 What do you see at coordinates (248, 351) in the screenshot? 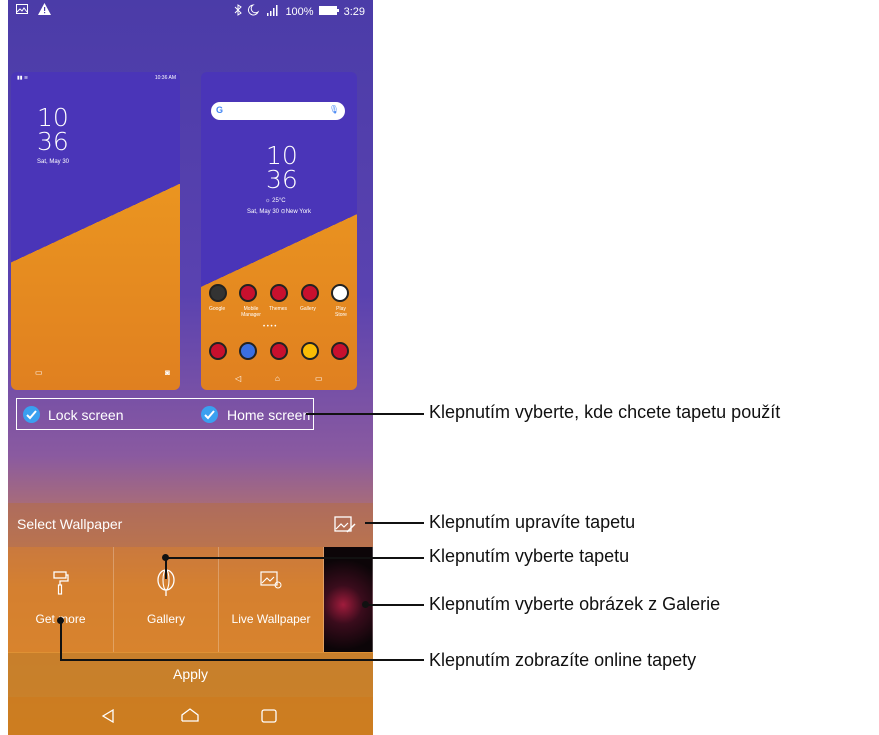
I see `dock-messages-icon` at bounding box center [248, 351].